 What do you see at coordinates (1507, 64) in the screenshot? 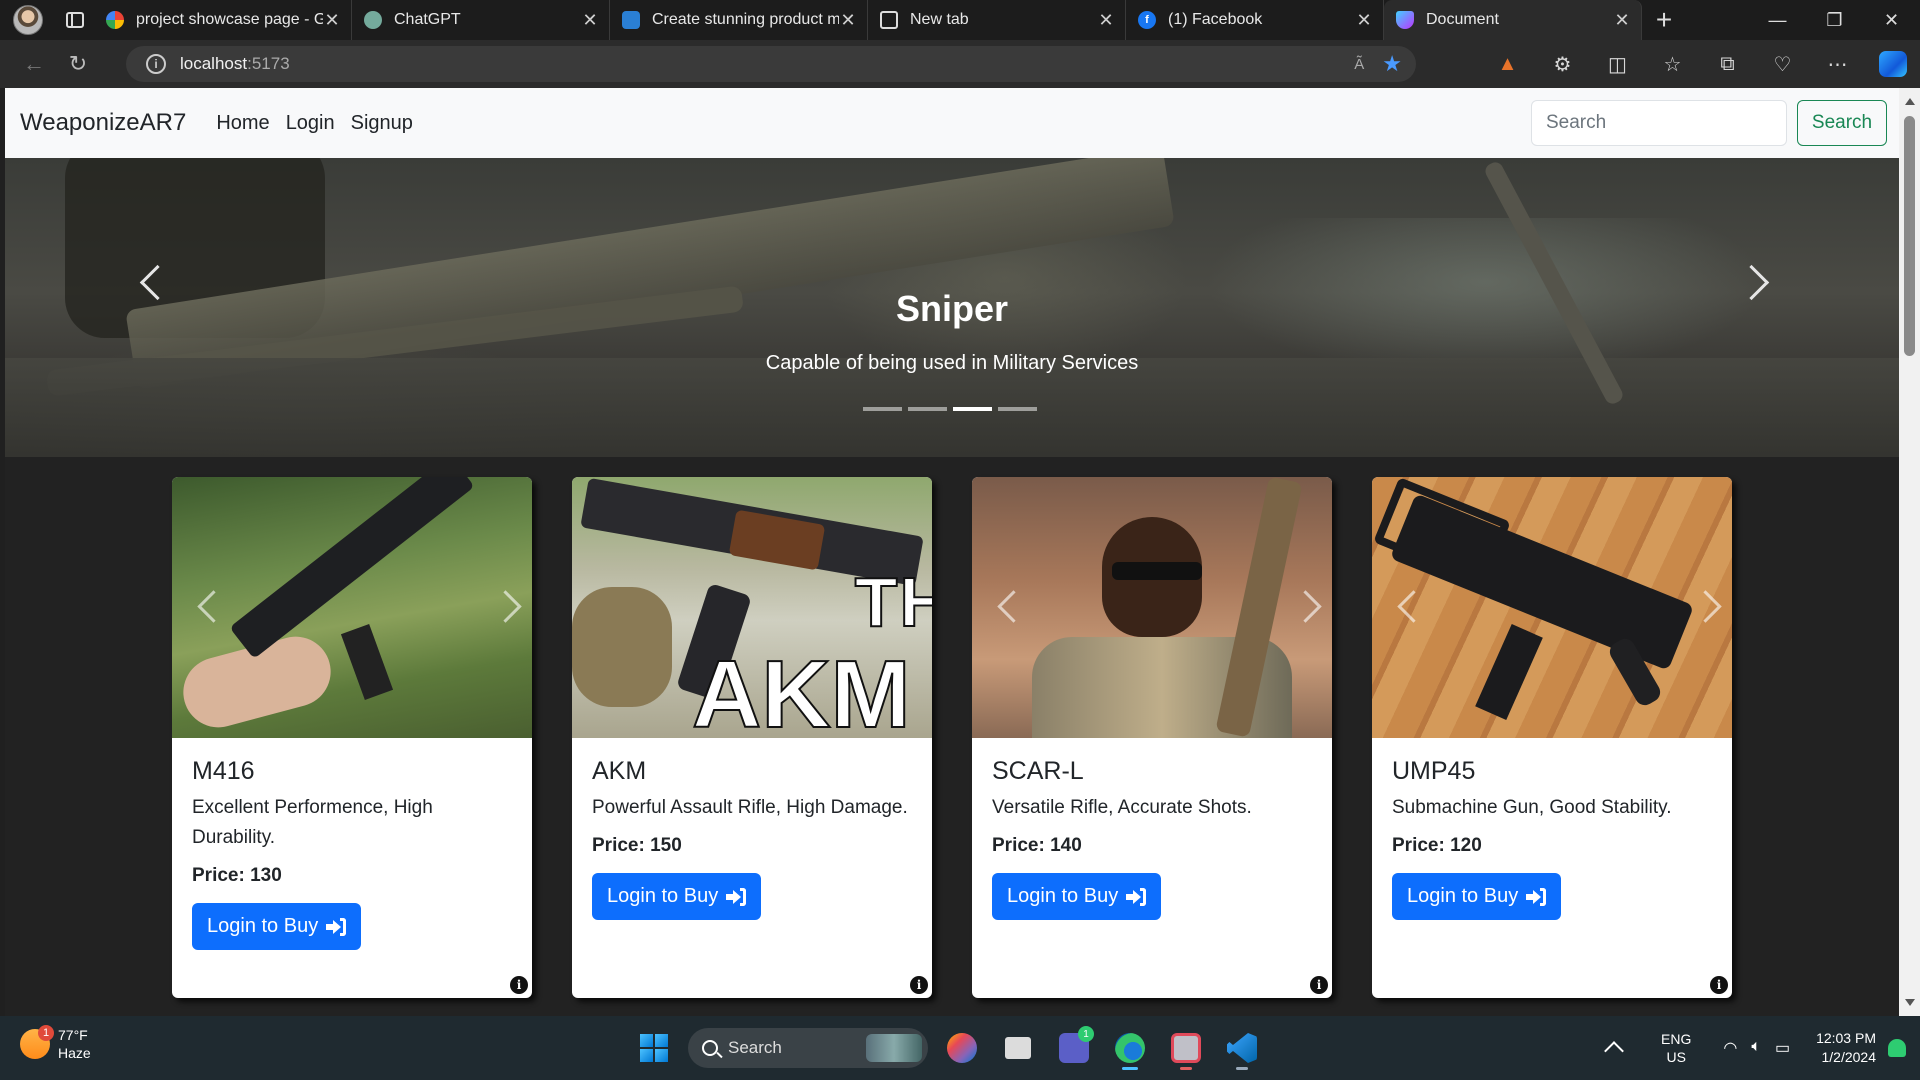
I see `extension-icon: ▲` at bounding box center [1507, 64].